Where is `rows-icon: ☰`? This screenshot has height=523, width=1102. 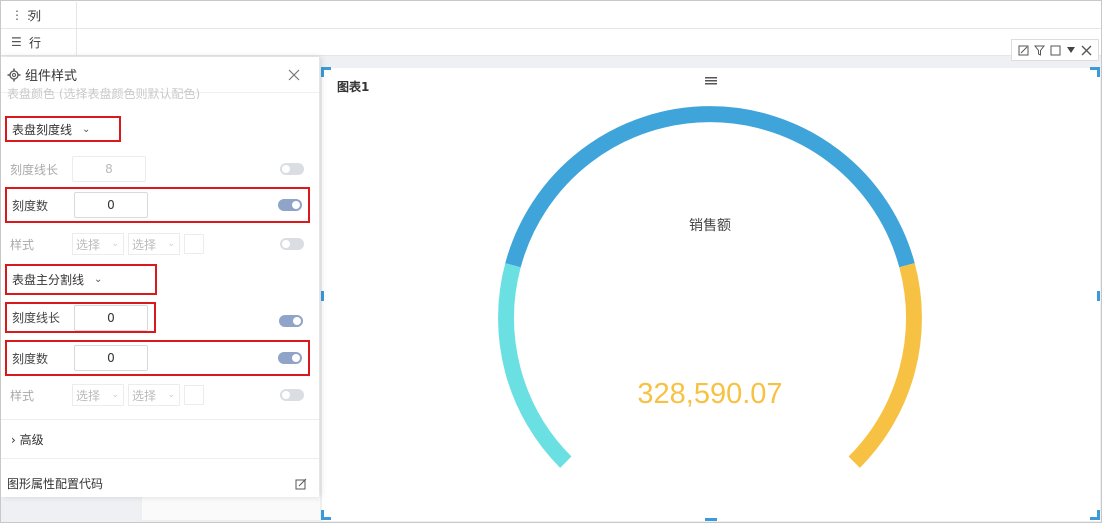
rows-icon: ☰ is located at coordinates (16, 42).